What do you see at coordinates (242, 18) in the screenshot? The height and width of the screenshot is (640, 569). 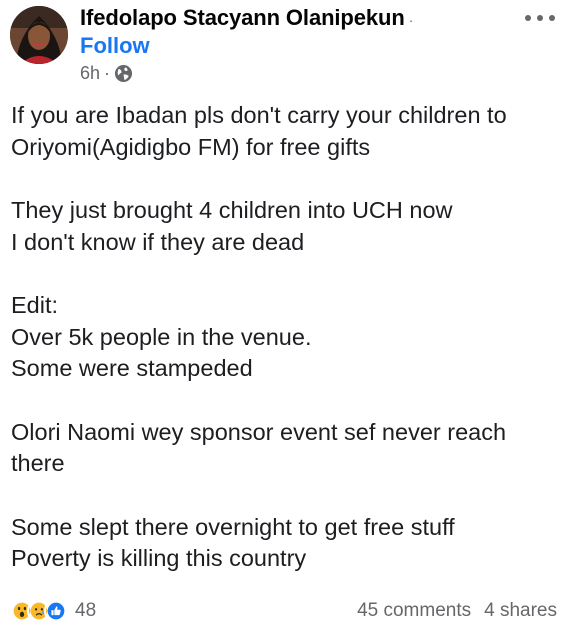 I see `author-name: Ifedolapo Stacyann Olanipekun` at bounding box center [242, 18].